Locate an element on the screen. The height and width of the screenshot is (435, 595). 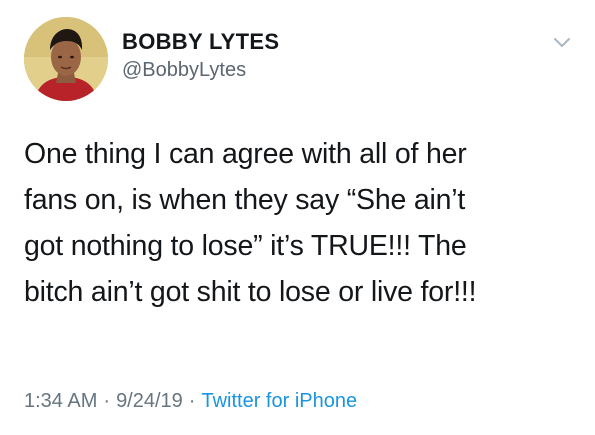
user-handle: @BobbyLytes is located at coordinates (184, 70).